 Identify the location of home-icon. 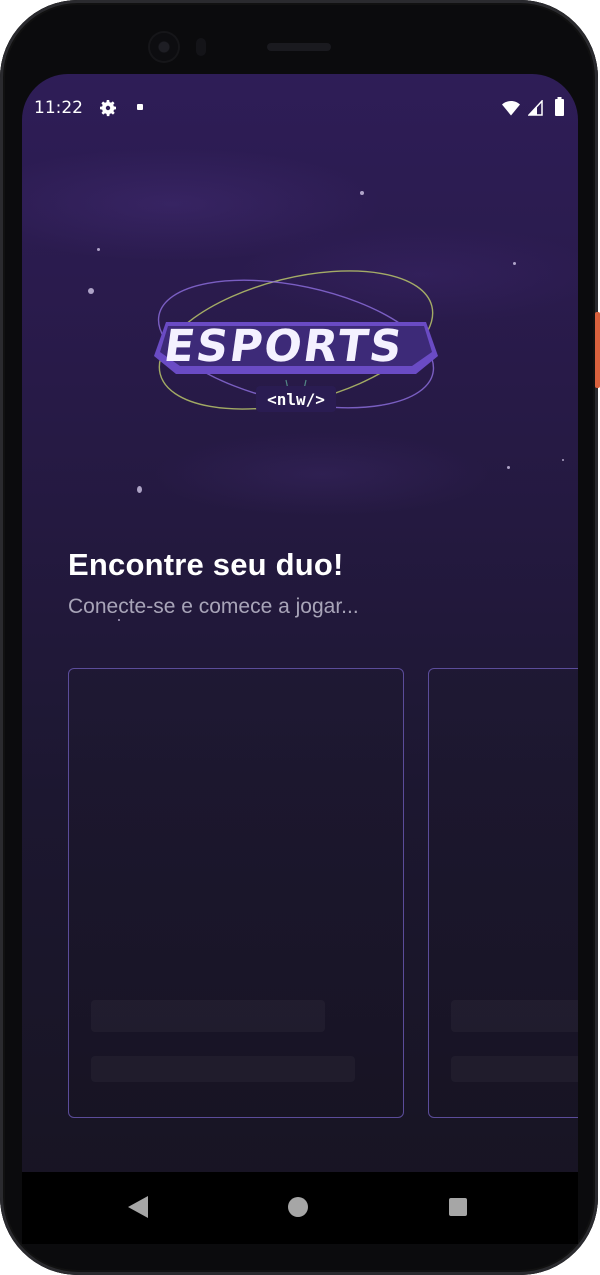
(298, 1207).